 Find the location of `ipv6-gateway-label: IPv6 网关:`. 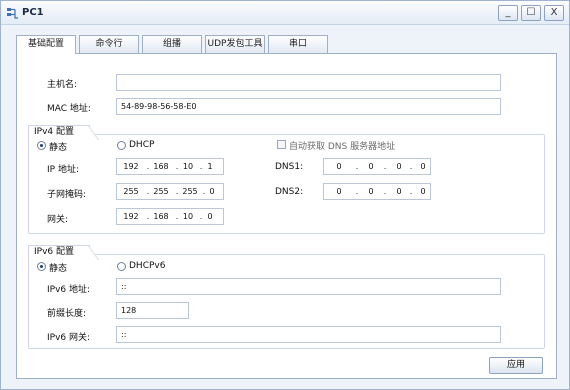

ipv6-gateway-label: IPv6 网关: is located at coordinates (69, 338).